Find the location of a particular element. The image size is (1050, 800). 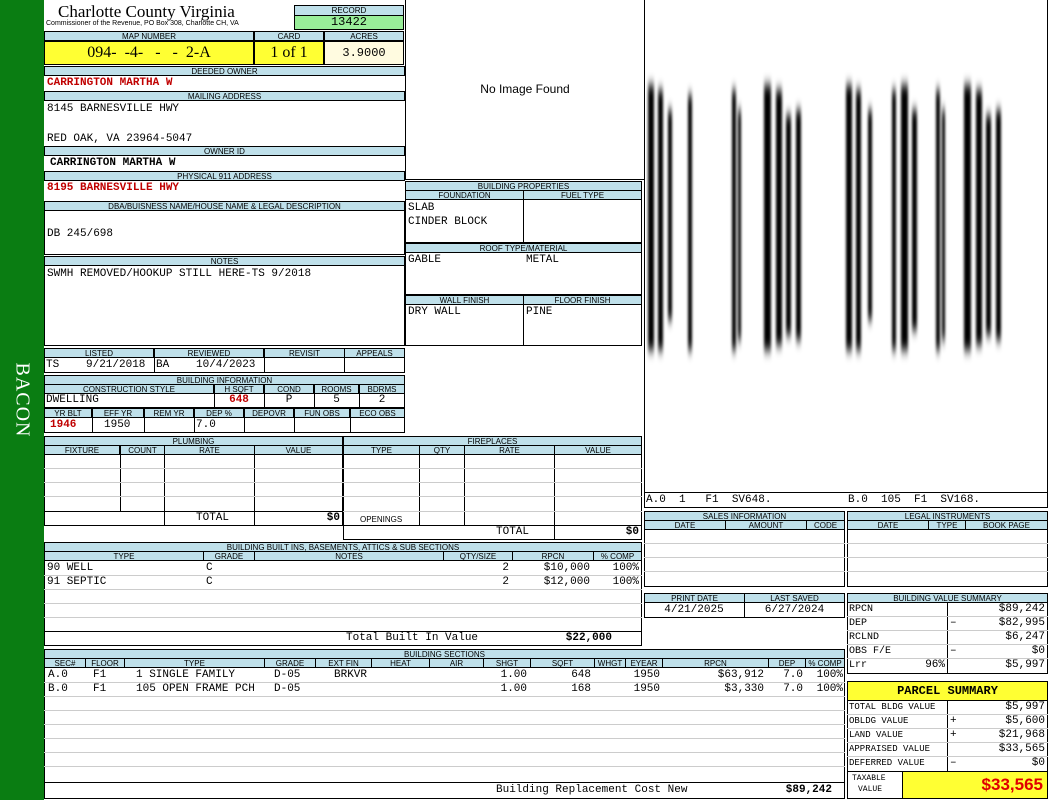

ps-label-land: LAND VALUE is located at coordinates (876, 735).